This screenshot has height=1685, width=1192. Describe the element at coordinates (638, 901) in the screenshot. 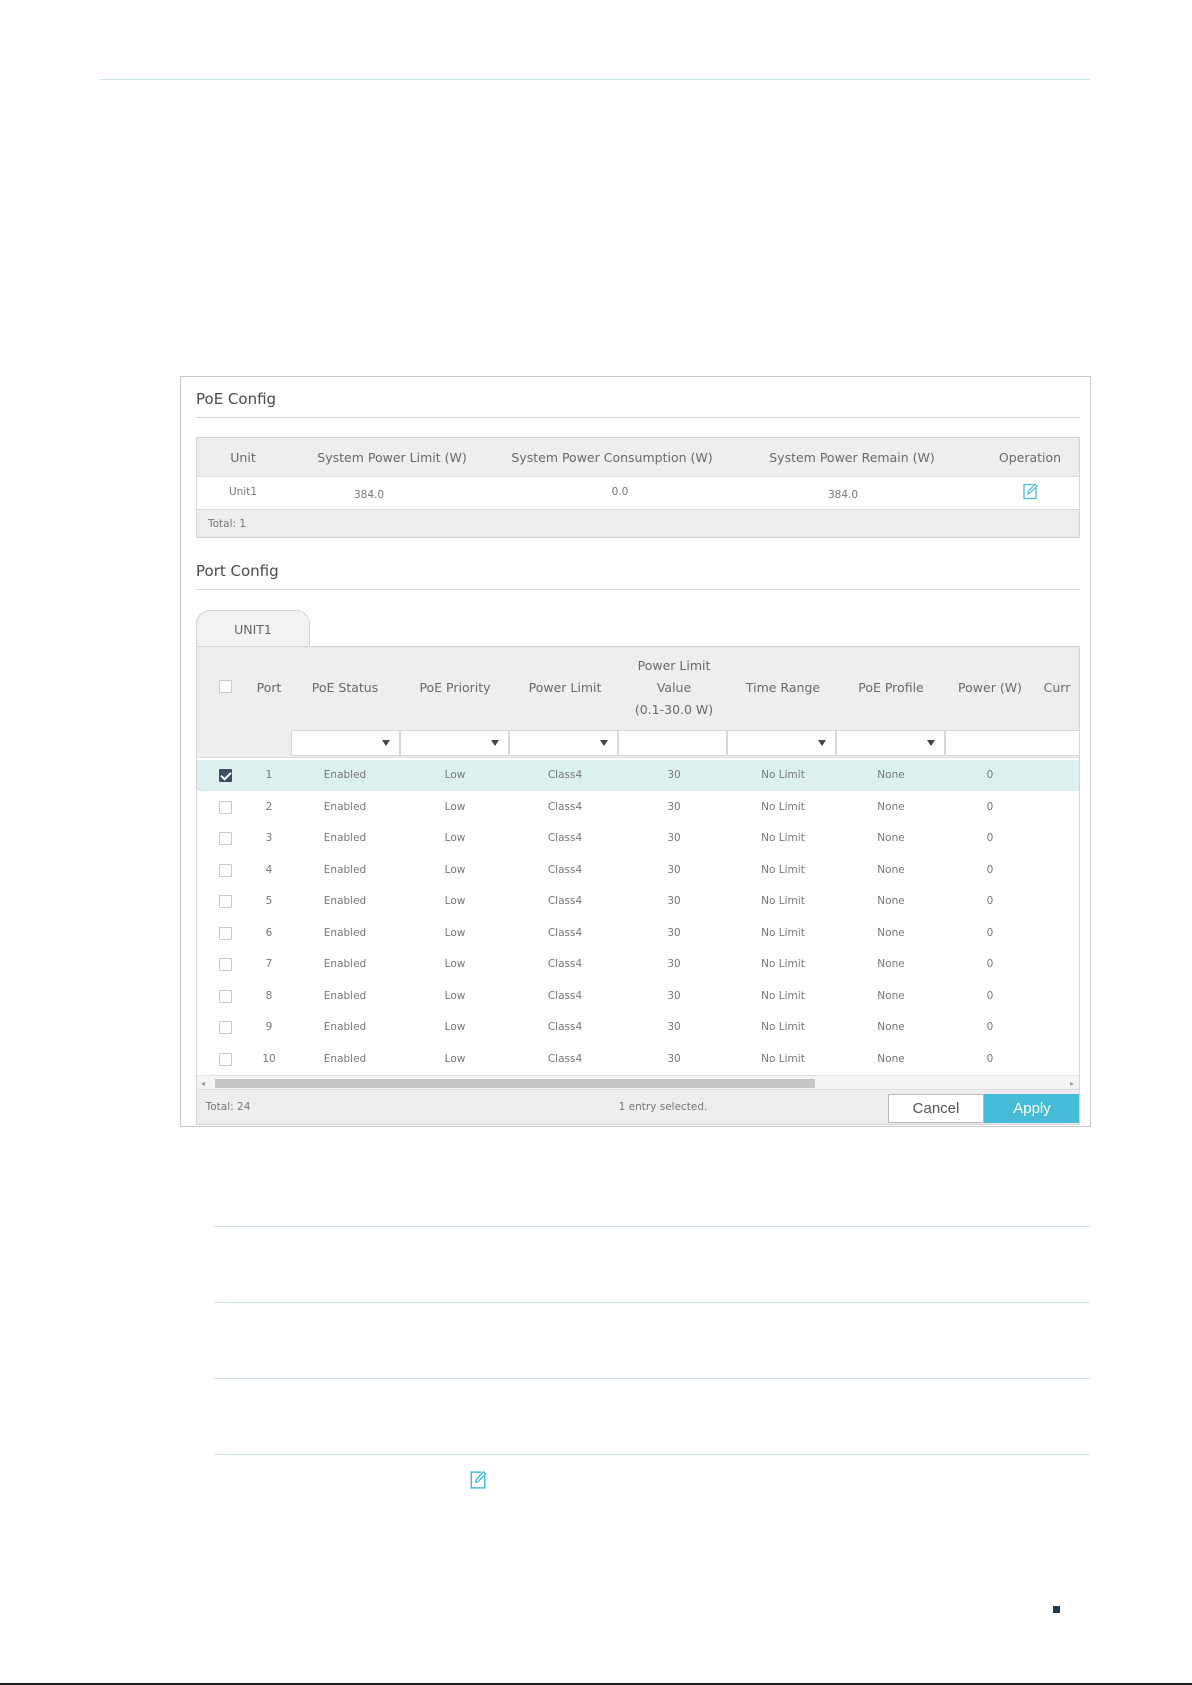

I see `table-row: 5 Enabled Low Class4 30 No Limit None 0` at that location.